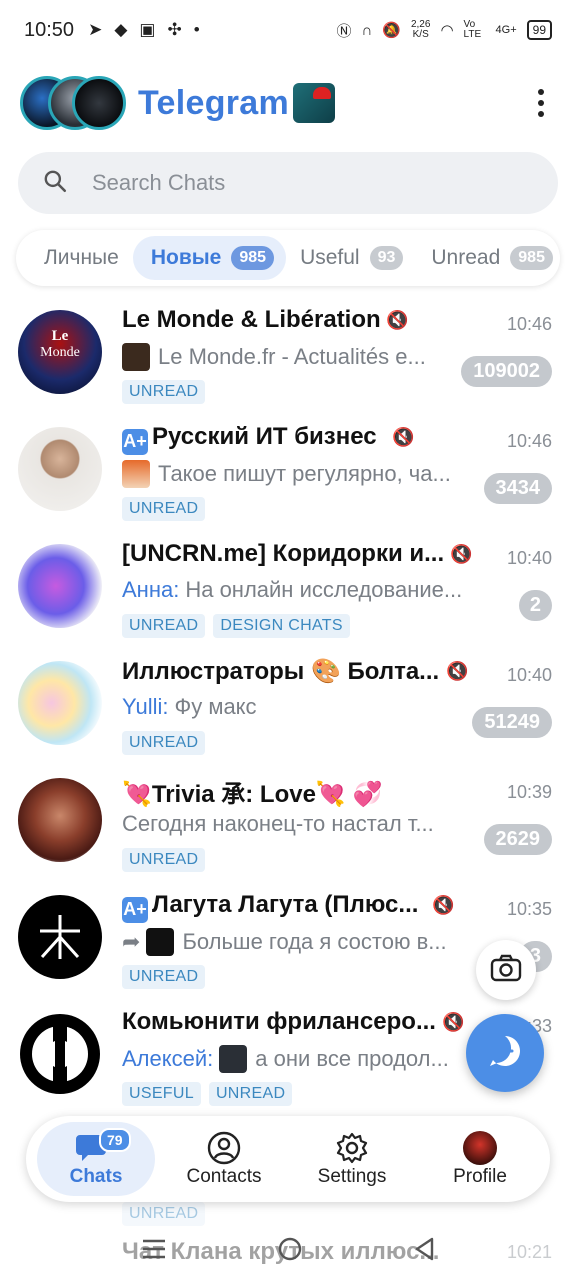  I want to click on tab-label: Новые, so click(186, 257).